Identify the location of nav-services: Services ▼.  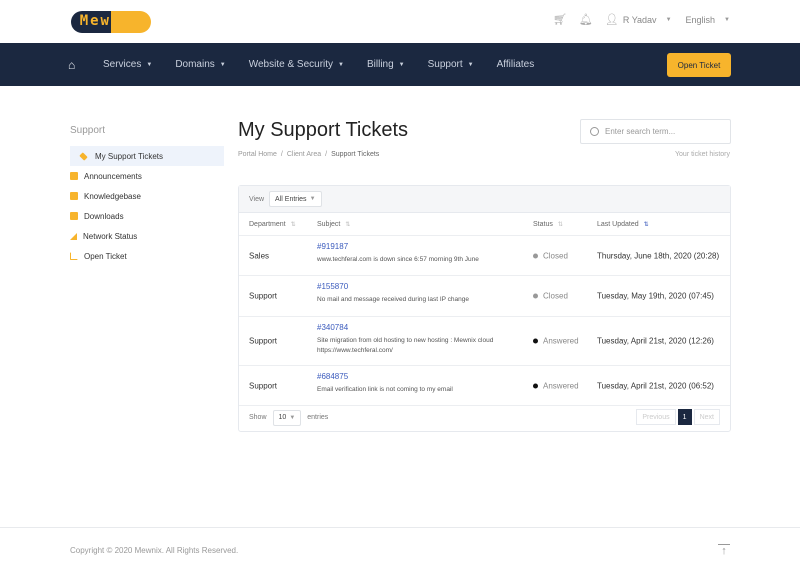
(127, 64).